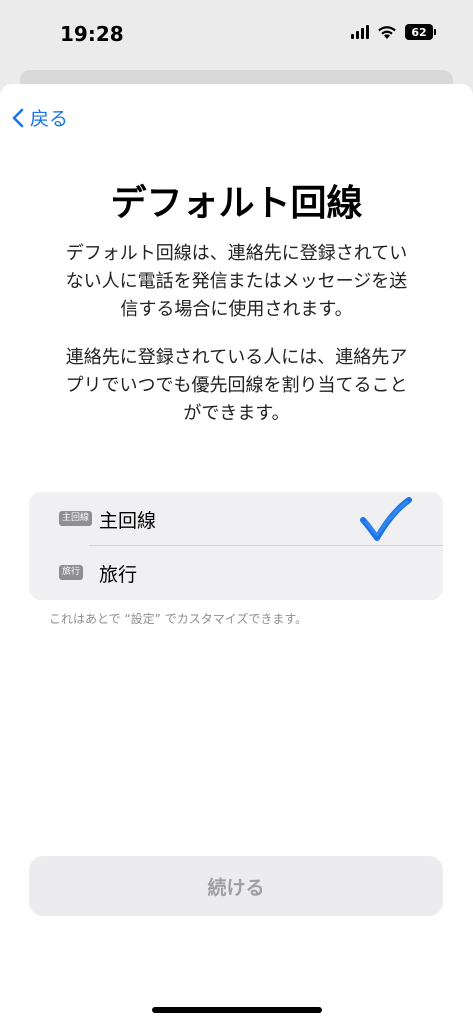 The image size is (473, 1024). I want to click on battery-icon: 62, so click(420, 32).